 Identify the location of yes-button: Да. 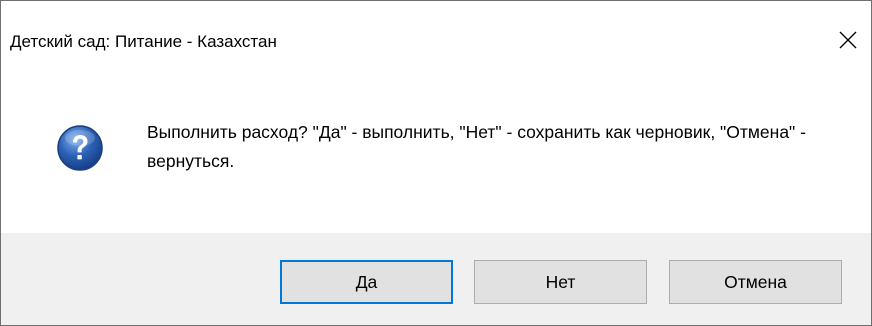
(366, 282).